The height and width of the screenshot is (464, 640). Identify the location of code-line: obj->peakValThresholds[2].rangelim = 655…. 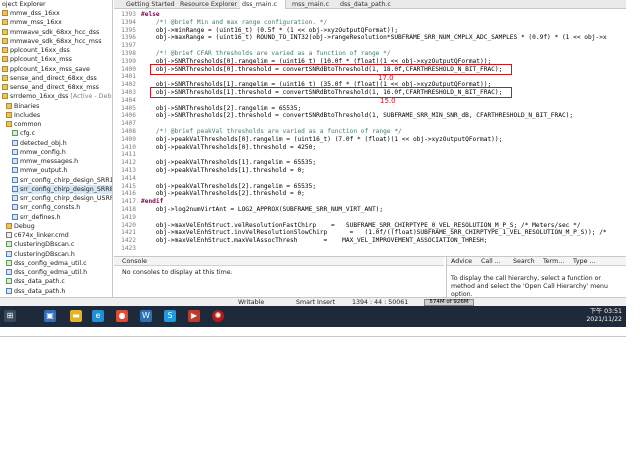
(228, 187).